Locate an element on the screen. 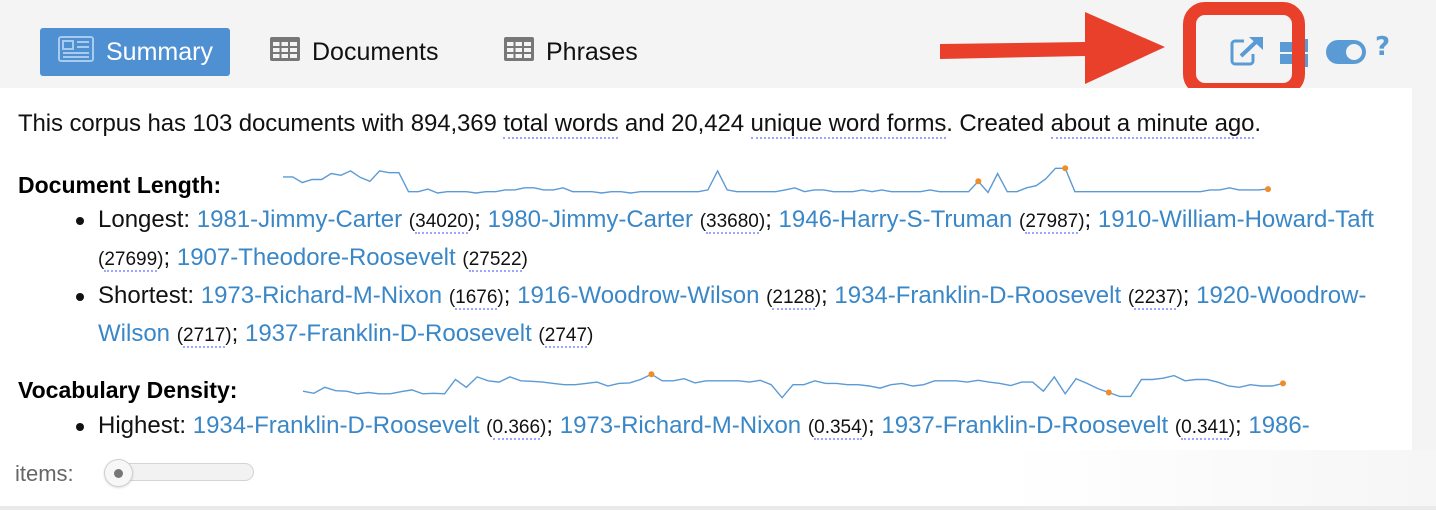  footer-divider is located at coordinates (718, 508).